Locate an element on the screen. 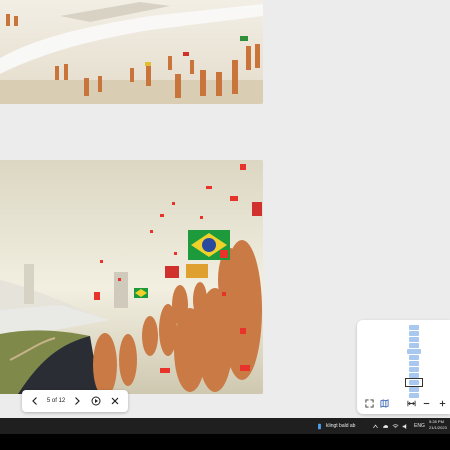 The image size is (450, 450). chevron-left-icon is located at coordinates (34, 401).